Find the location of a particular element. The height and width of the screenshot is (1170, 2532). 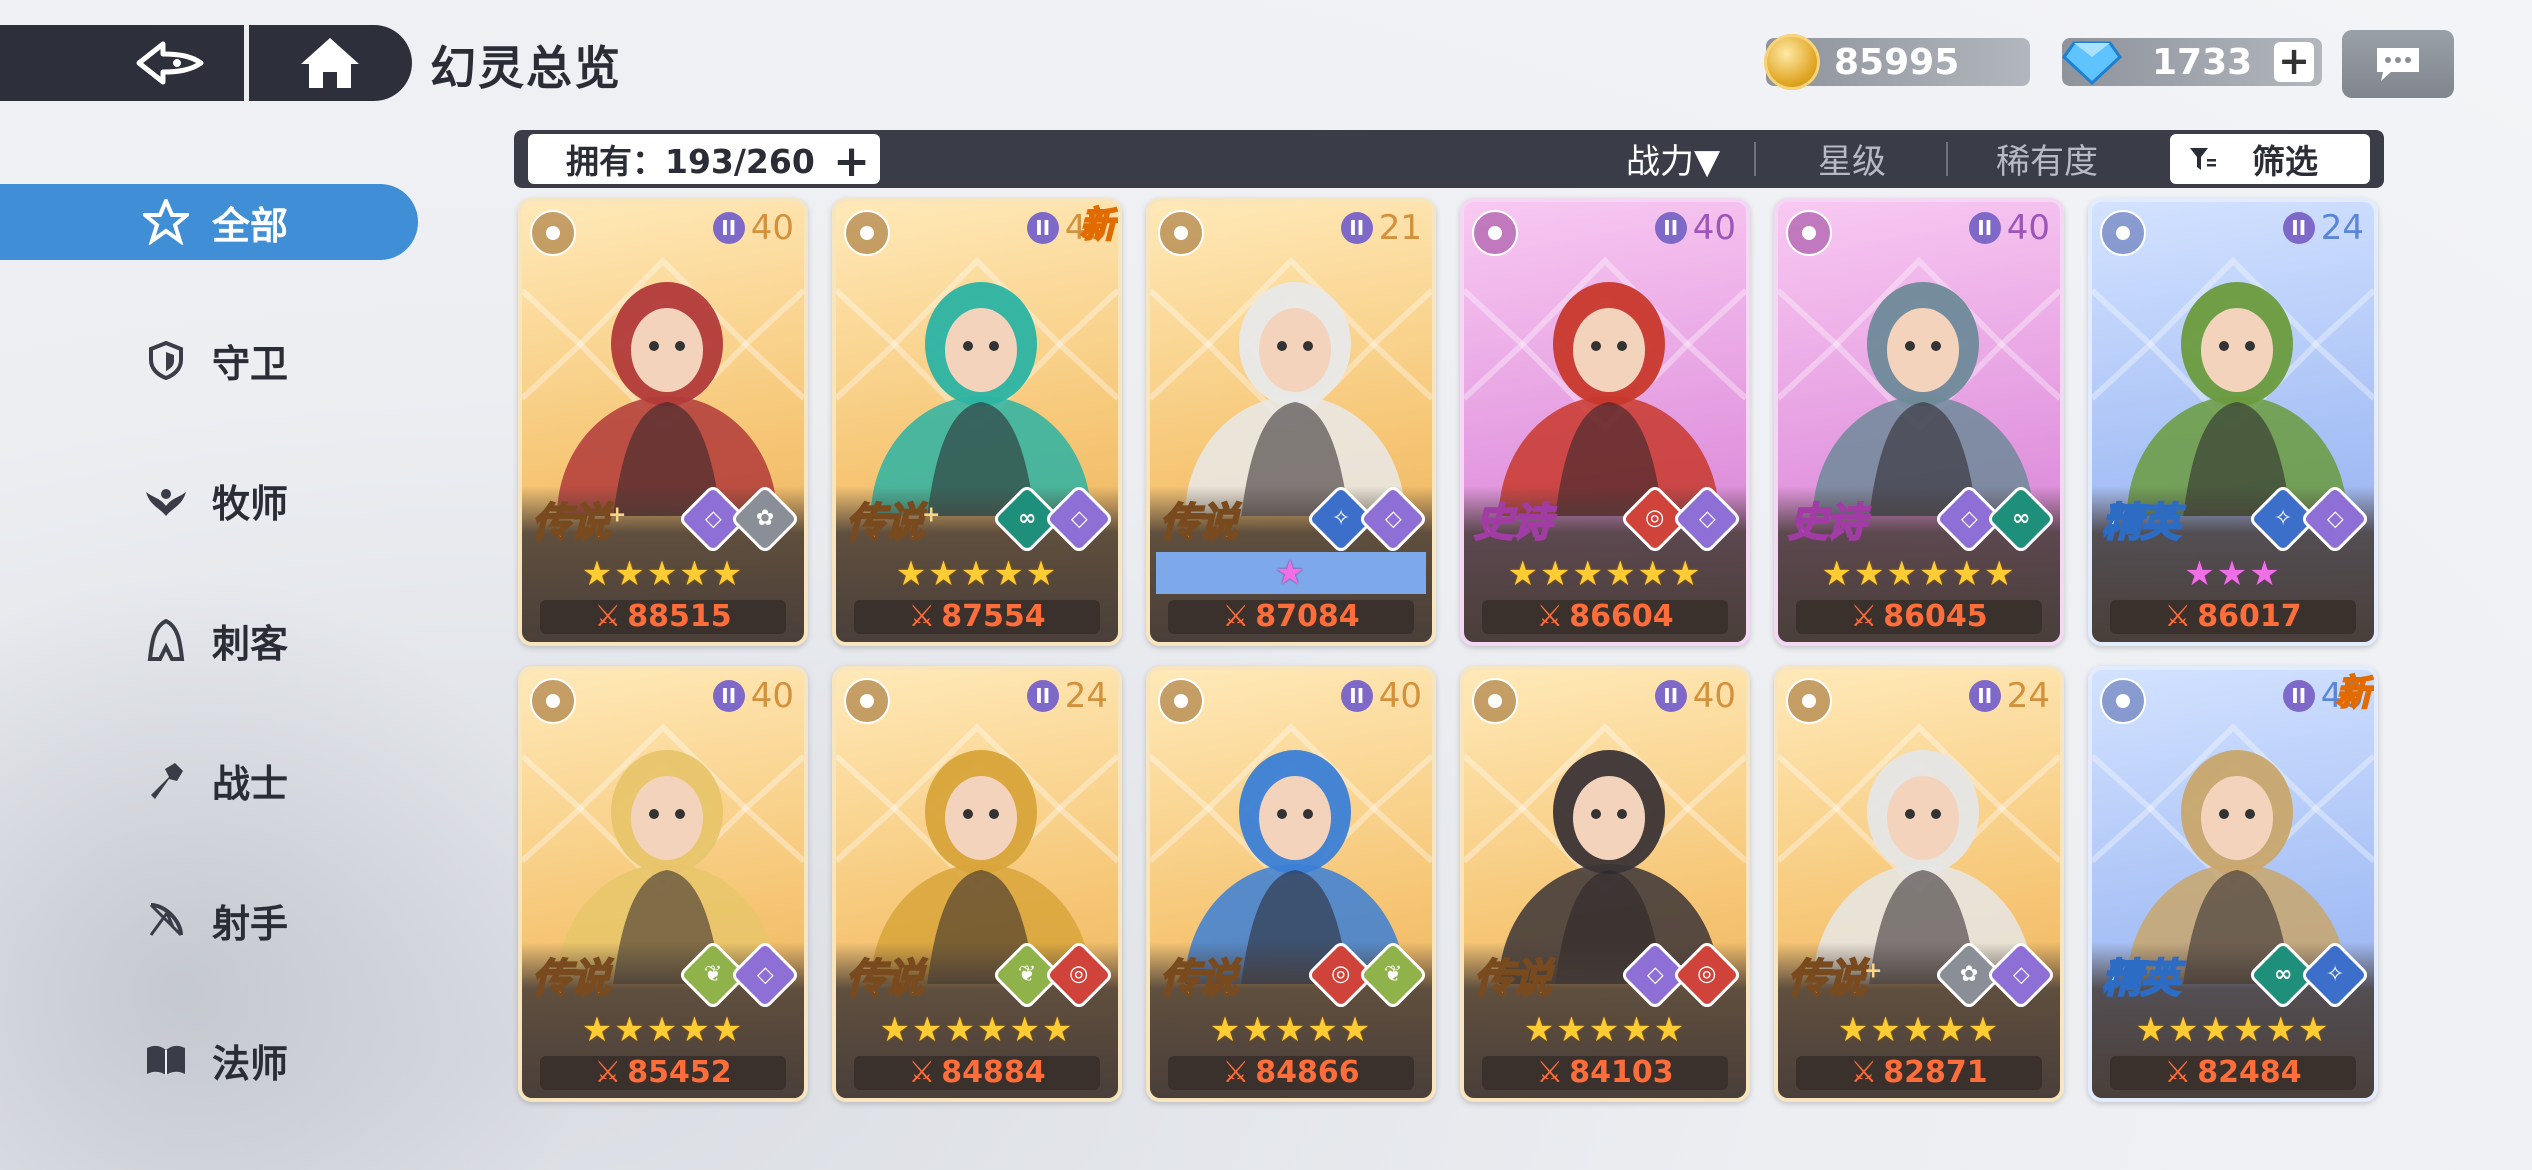

power-value: 84103 is located at coordinates (1621, 1072).